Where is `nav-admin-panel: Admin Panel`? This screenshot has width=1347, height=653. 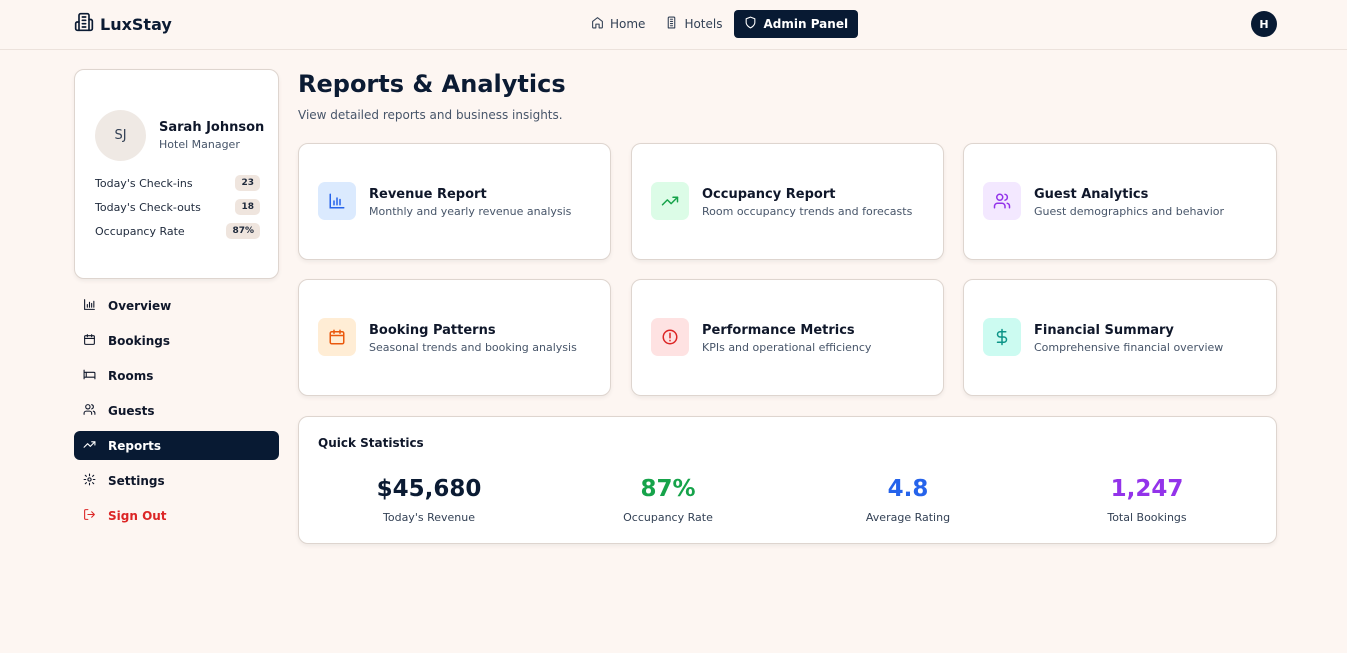 nav-admin-panel: Admin Panel is located at coordinates (796, 24).